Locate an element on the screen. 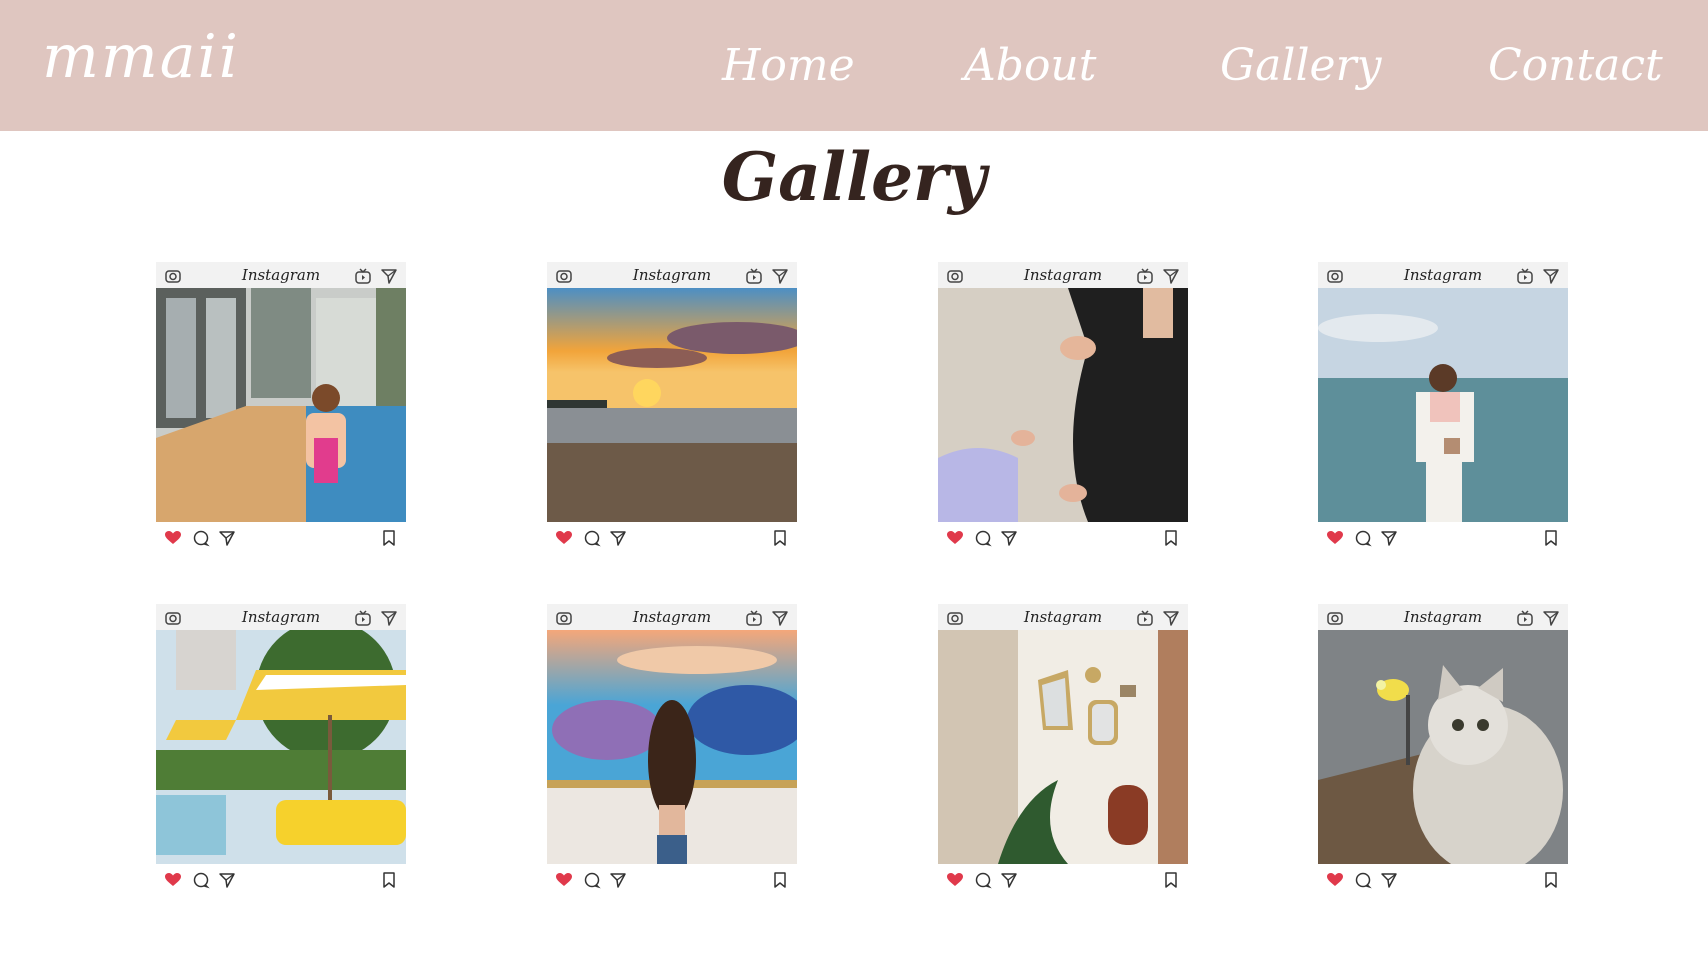 The height and width of the screenshot is (959, 1708). top-navbar: mmaii Home About Gallery Contact is located at coordinates (854, 65).